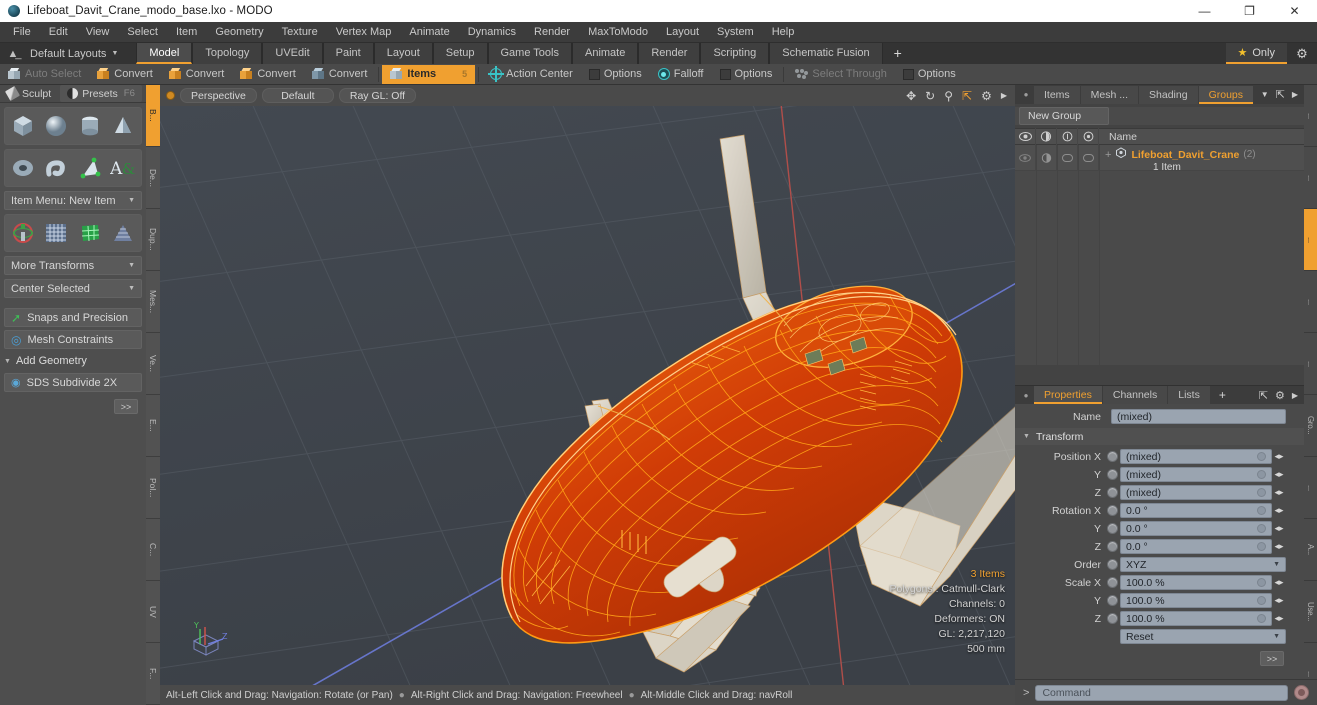 The height and width of the screenshot is (705, 1317). What do you see at coordinates (206, 638) in the screenshot?
I see `axis-gizmo: Y Z` at bounding box center [206, 638].